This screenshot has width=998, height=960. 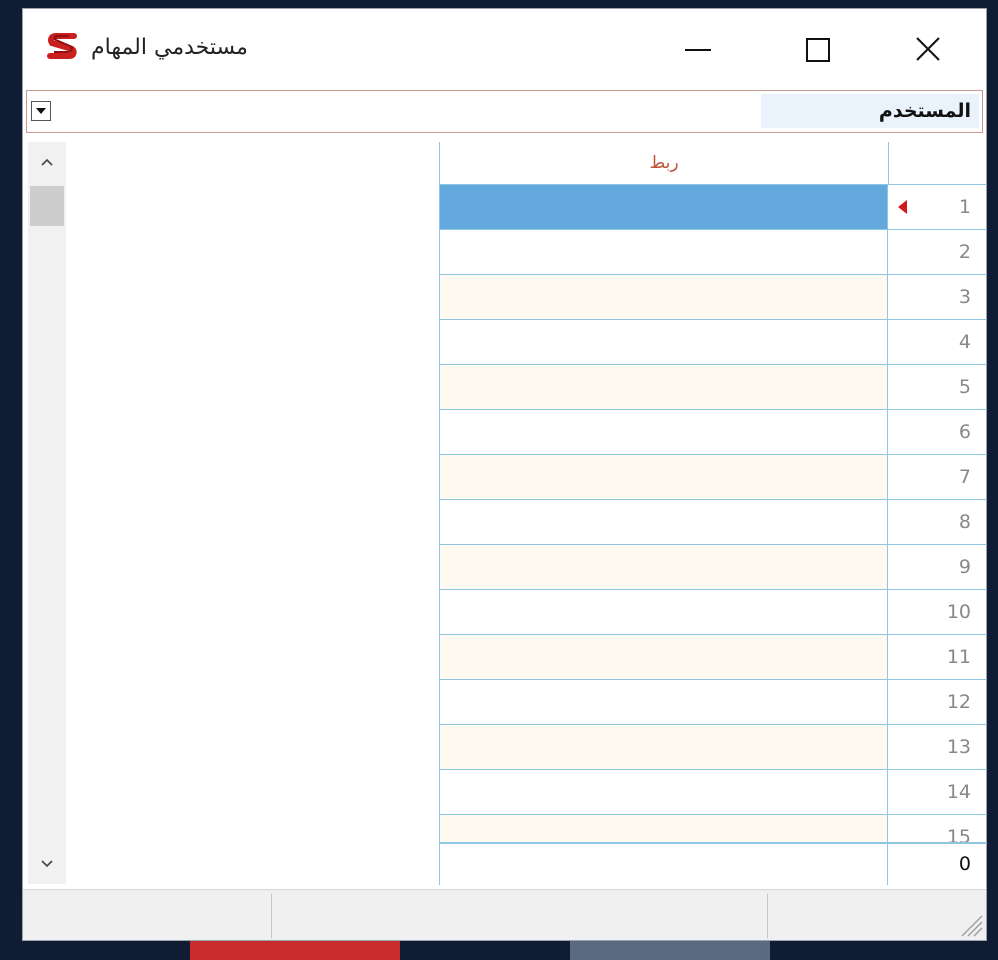 I want to click on scroll-thumb, so click(x=47, y=206).